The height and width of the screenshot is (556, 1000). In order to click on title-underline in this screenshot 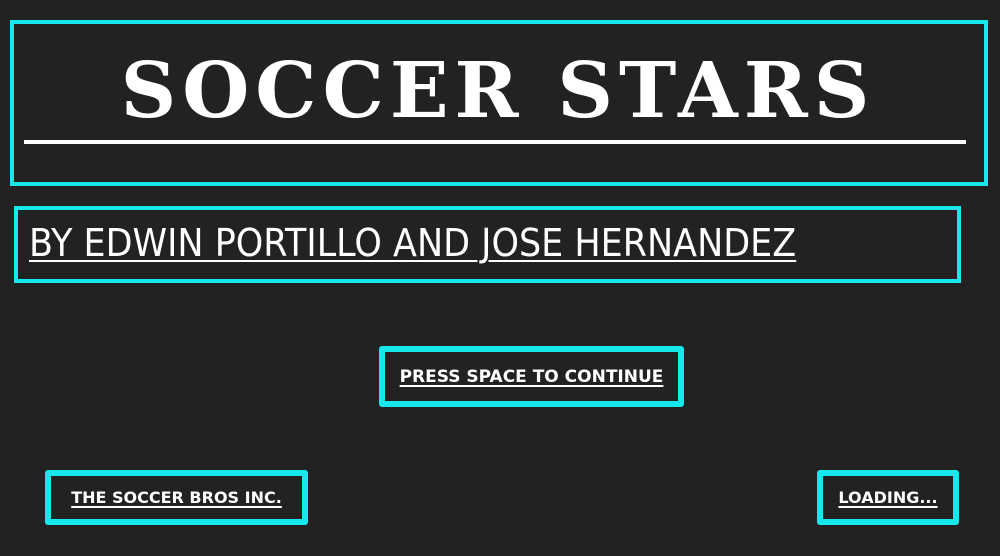, I will do `click(495, 142)`.